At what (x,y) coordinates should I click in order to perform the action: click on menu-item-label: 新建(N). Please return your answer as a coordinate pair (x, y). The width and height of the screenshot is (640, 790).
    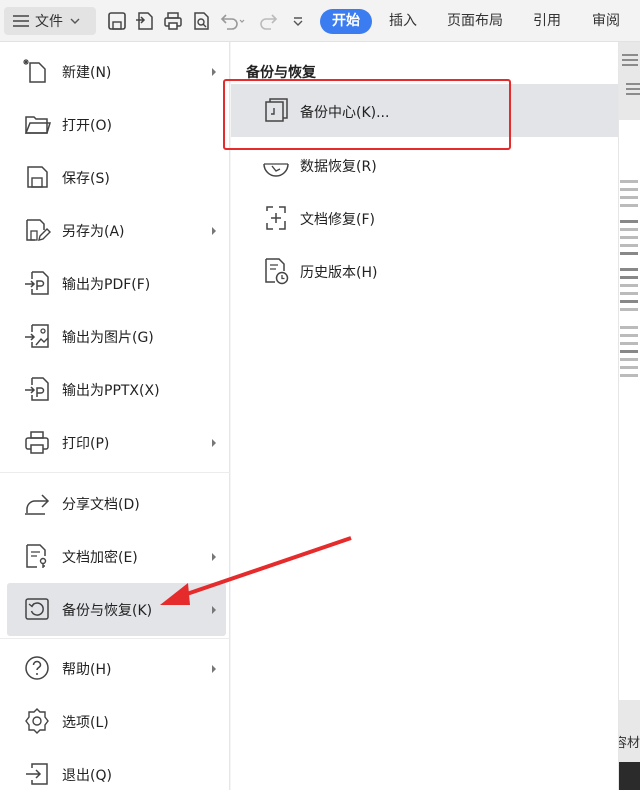
    Looking at the image, I should click on (87, 72).